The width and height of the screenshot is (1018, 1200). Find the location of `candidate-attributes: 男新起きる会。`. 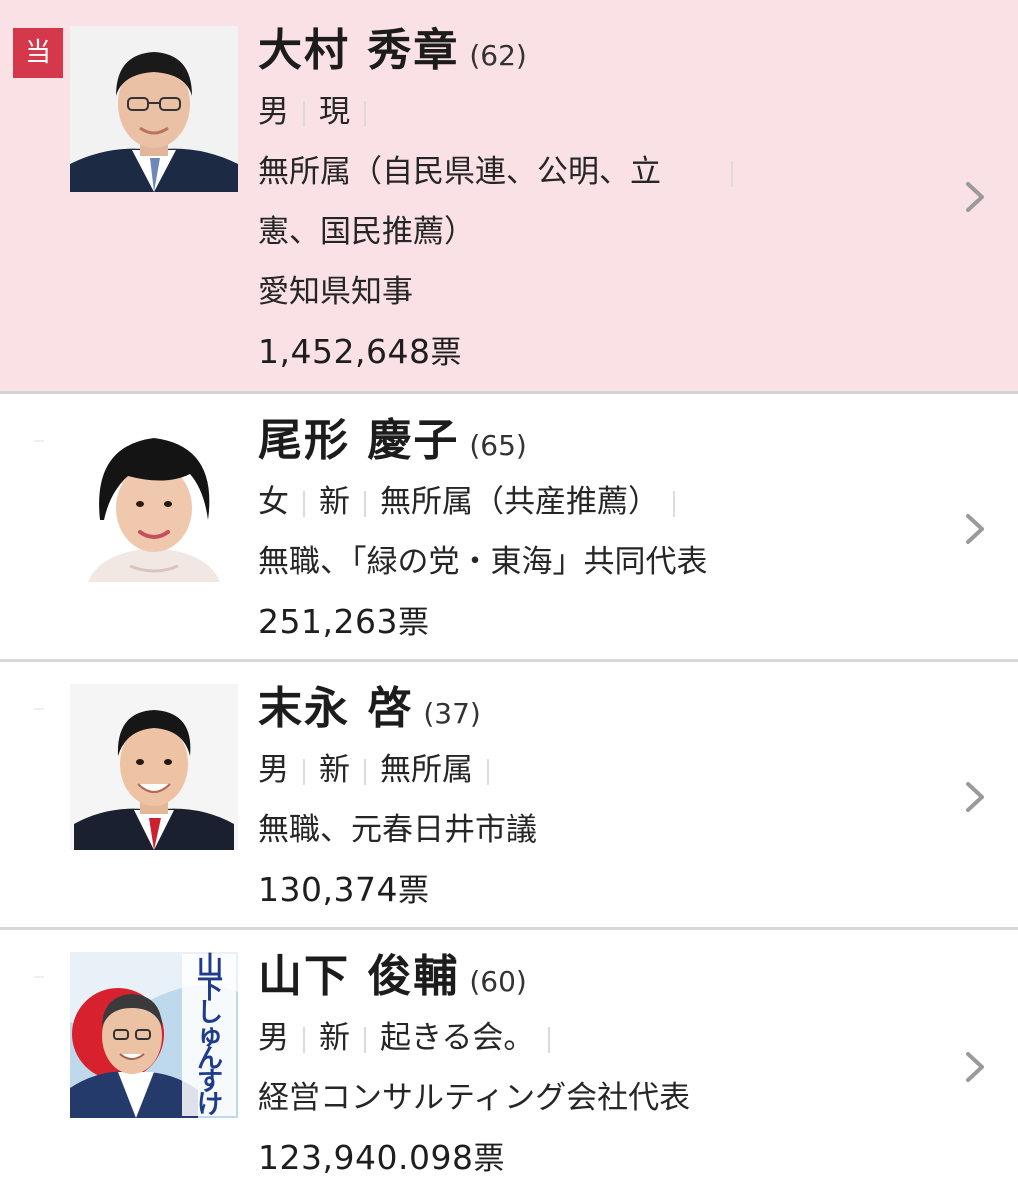

candidate-attributes: 男新起きる会。 is located at coordinates (598, 1038).